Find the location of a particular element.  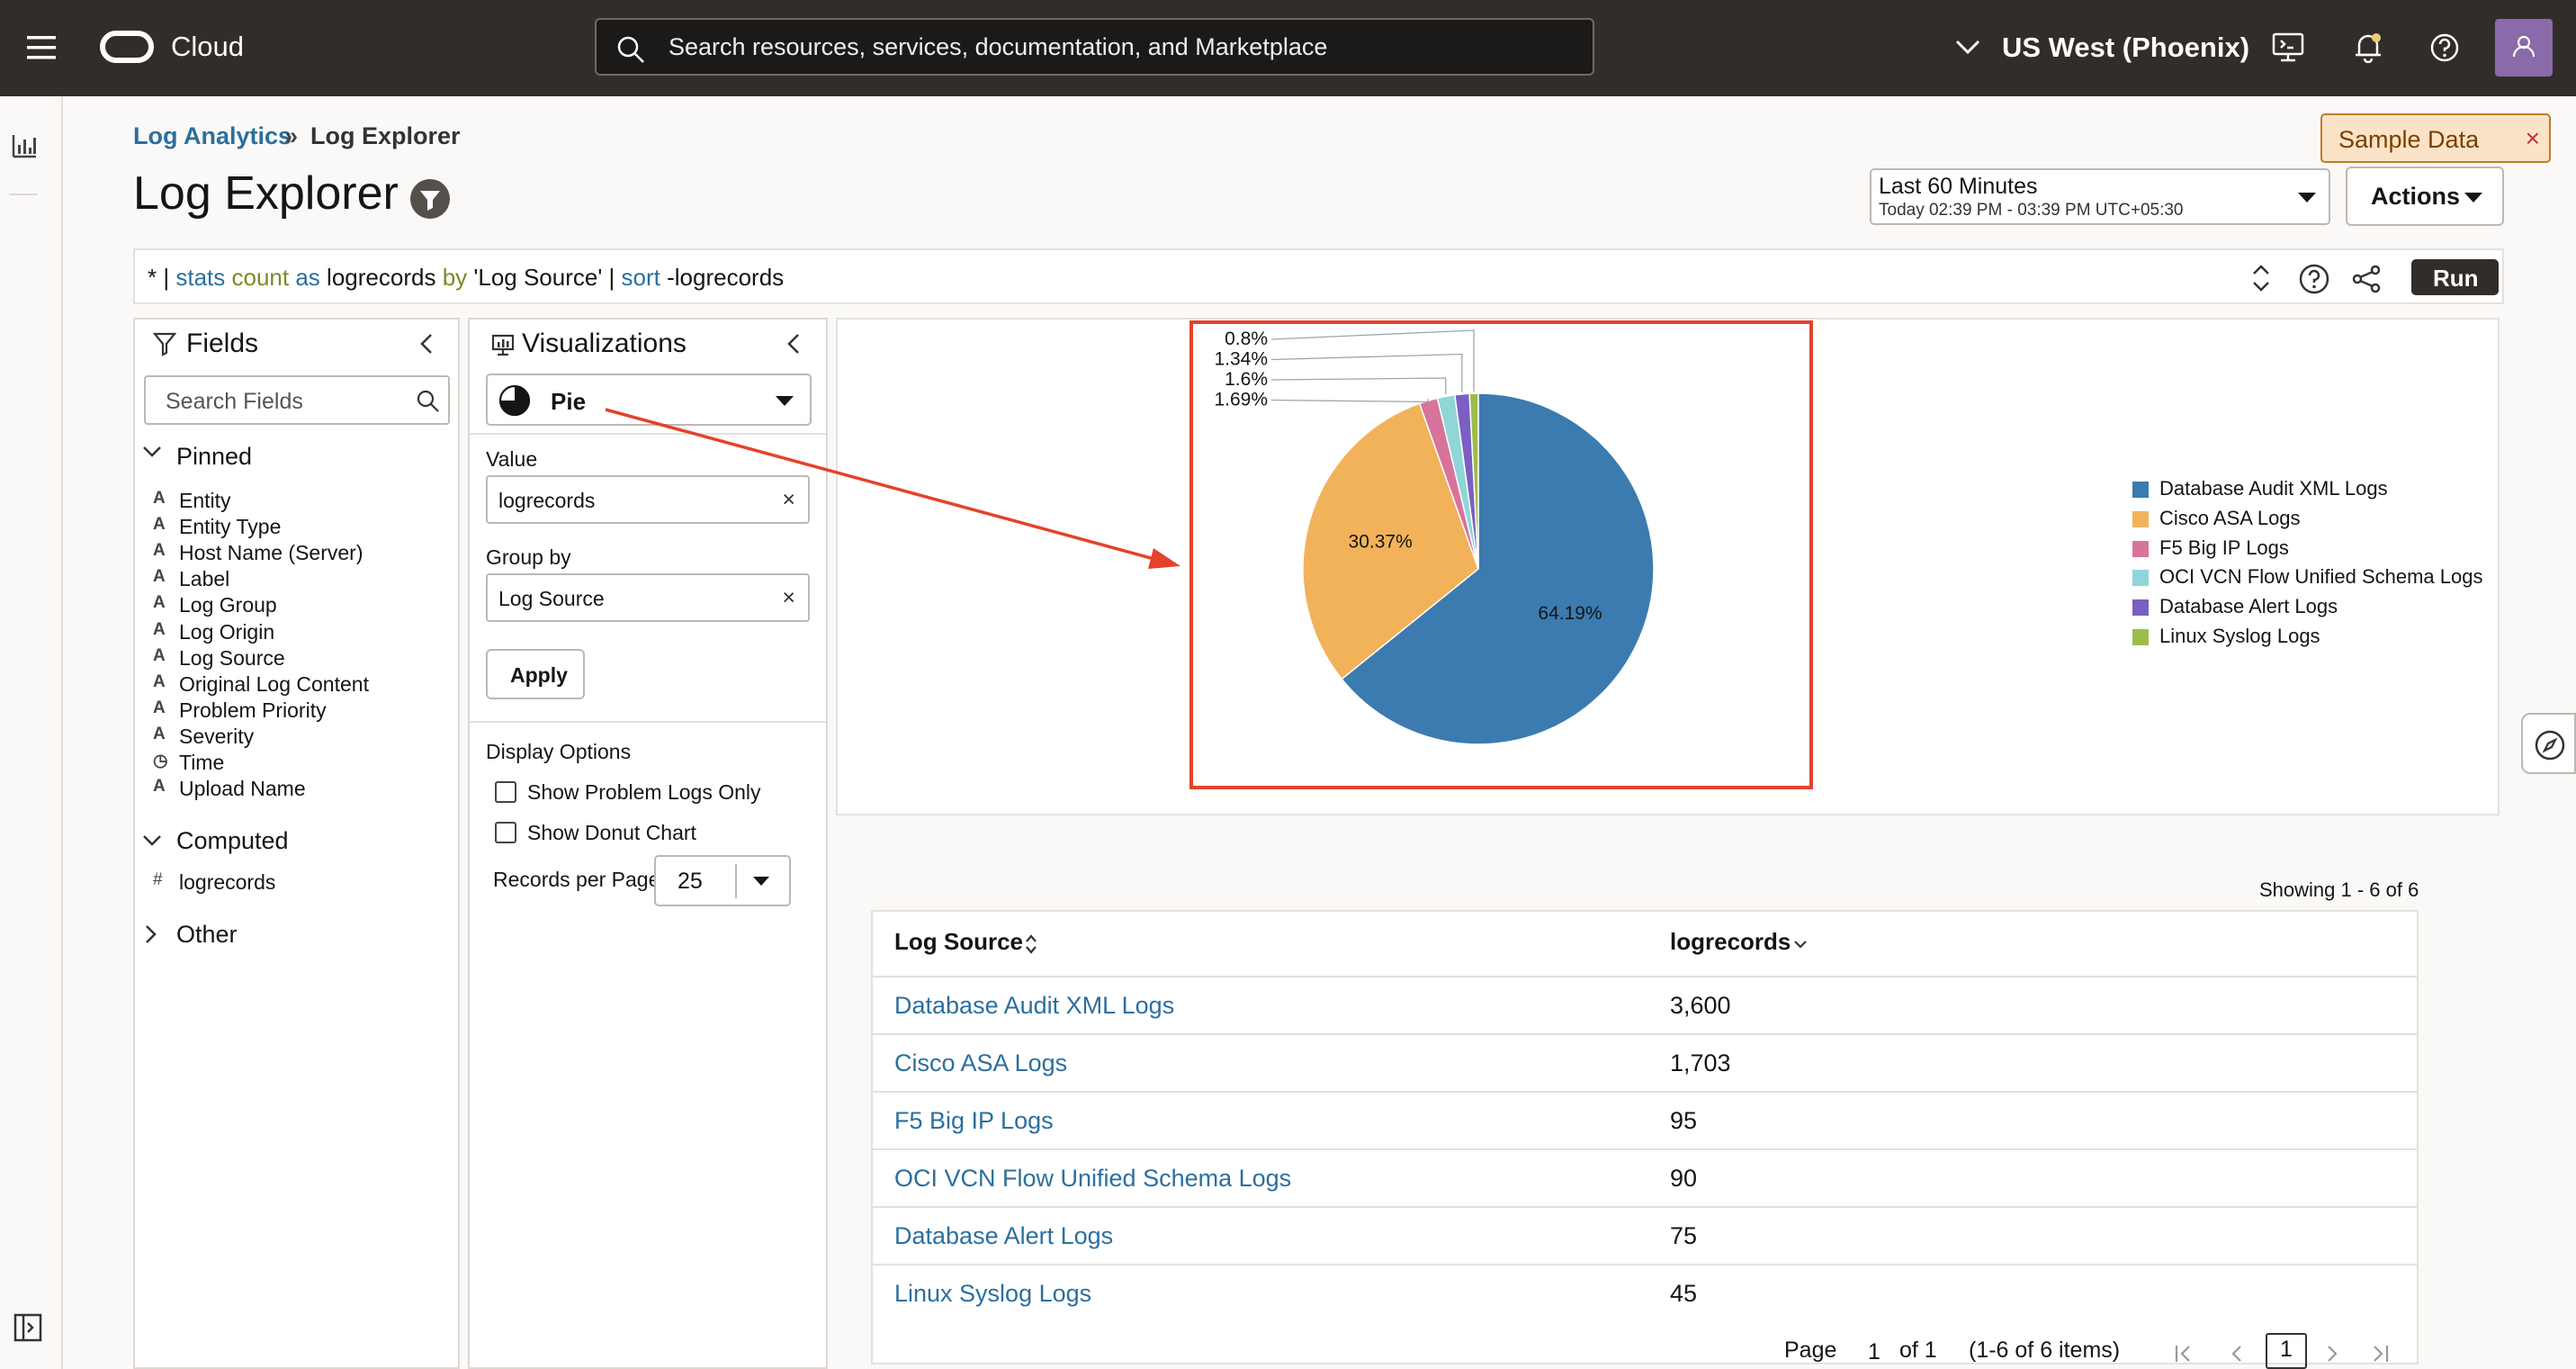

breadcrumb-log-analytics: Log Analytics is located at coordinates (213, 136).